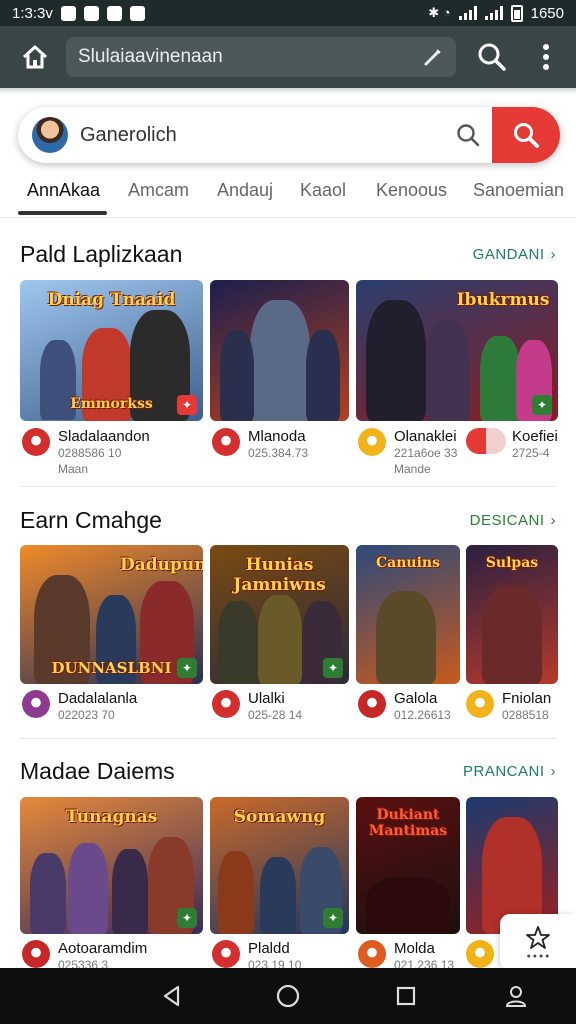 This screenshot has width=576, height=1024. I want to click on game-name: Fniolan, so click(527, 698).